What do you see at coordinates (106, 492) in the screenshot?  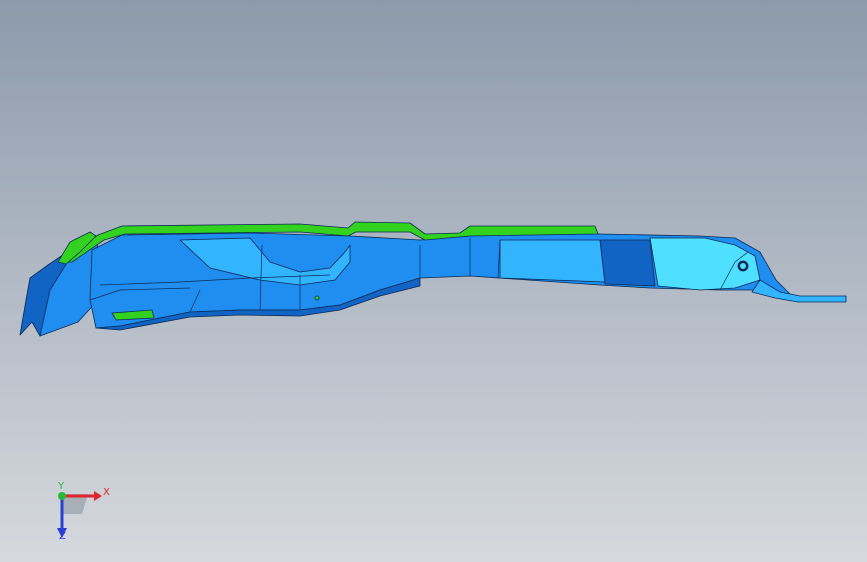 I see `triad-x-label: X` at bounding box center [106, 492].